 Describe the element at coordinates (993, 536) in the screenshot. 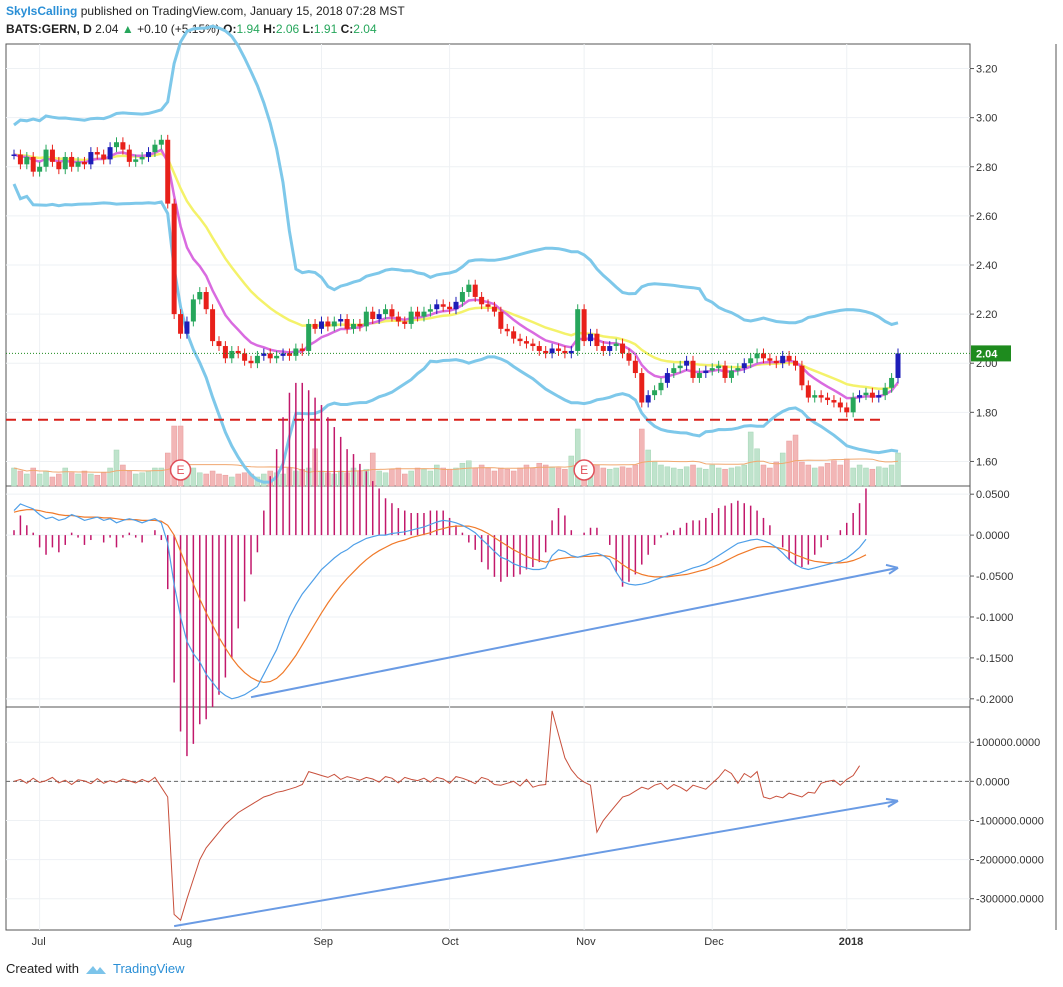

I see `y-tick-label: 0.0000` at that location.